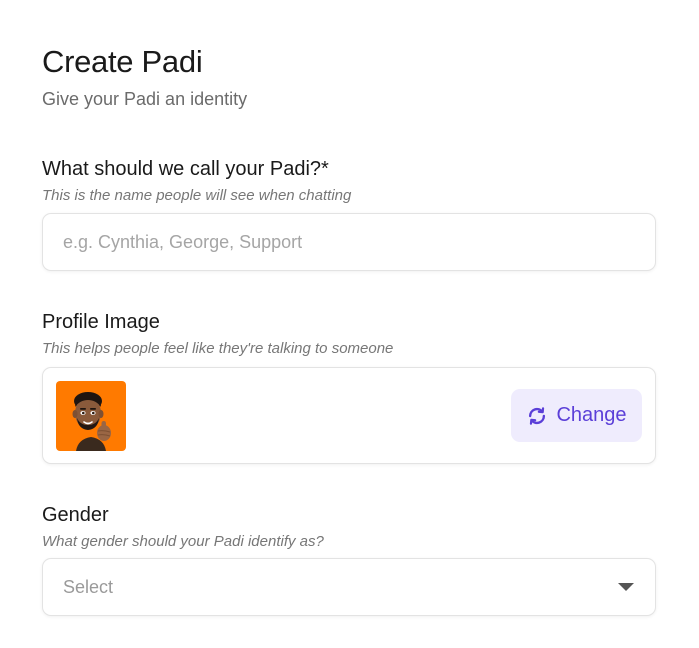 The width and height of the screenshot is (699, 648). Describe the element at coordinates (626, 587) in the screenshot. I see `caret-down-icon` at that location.